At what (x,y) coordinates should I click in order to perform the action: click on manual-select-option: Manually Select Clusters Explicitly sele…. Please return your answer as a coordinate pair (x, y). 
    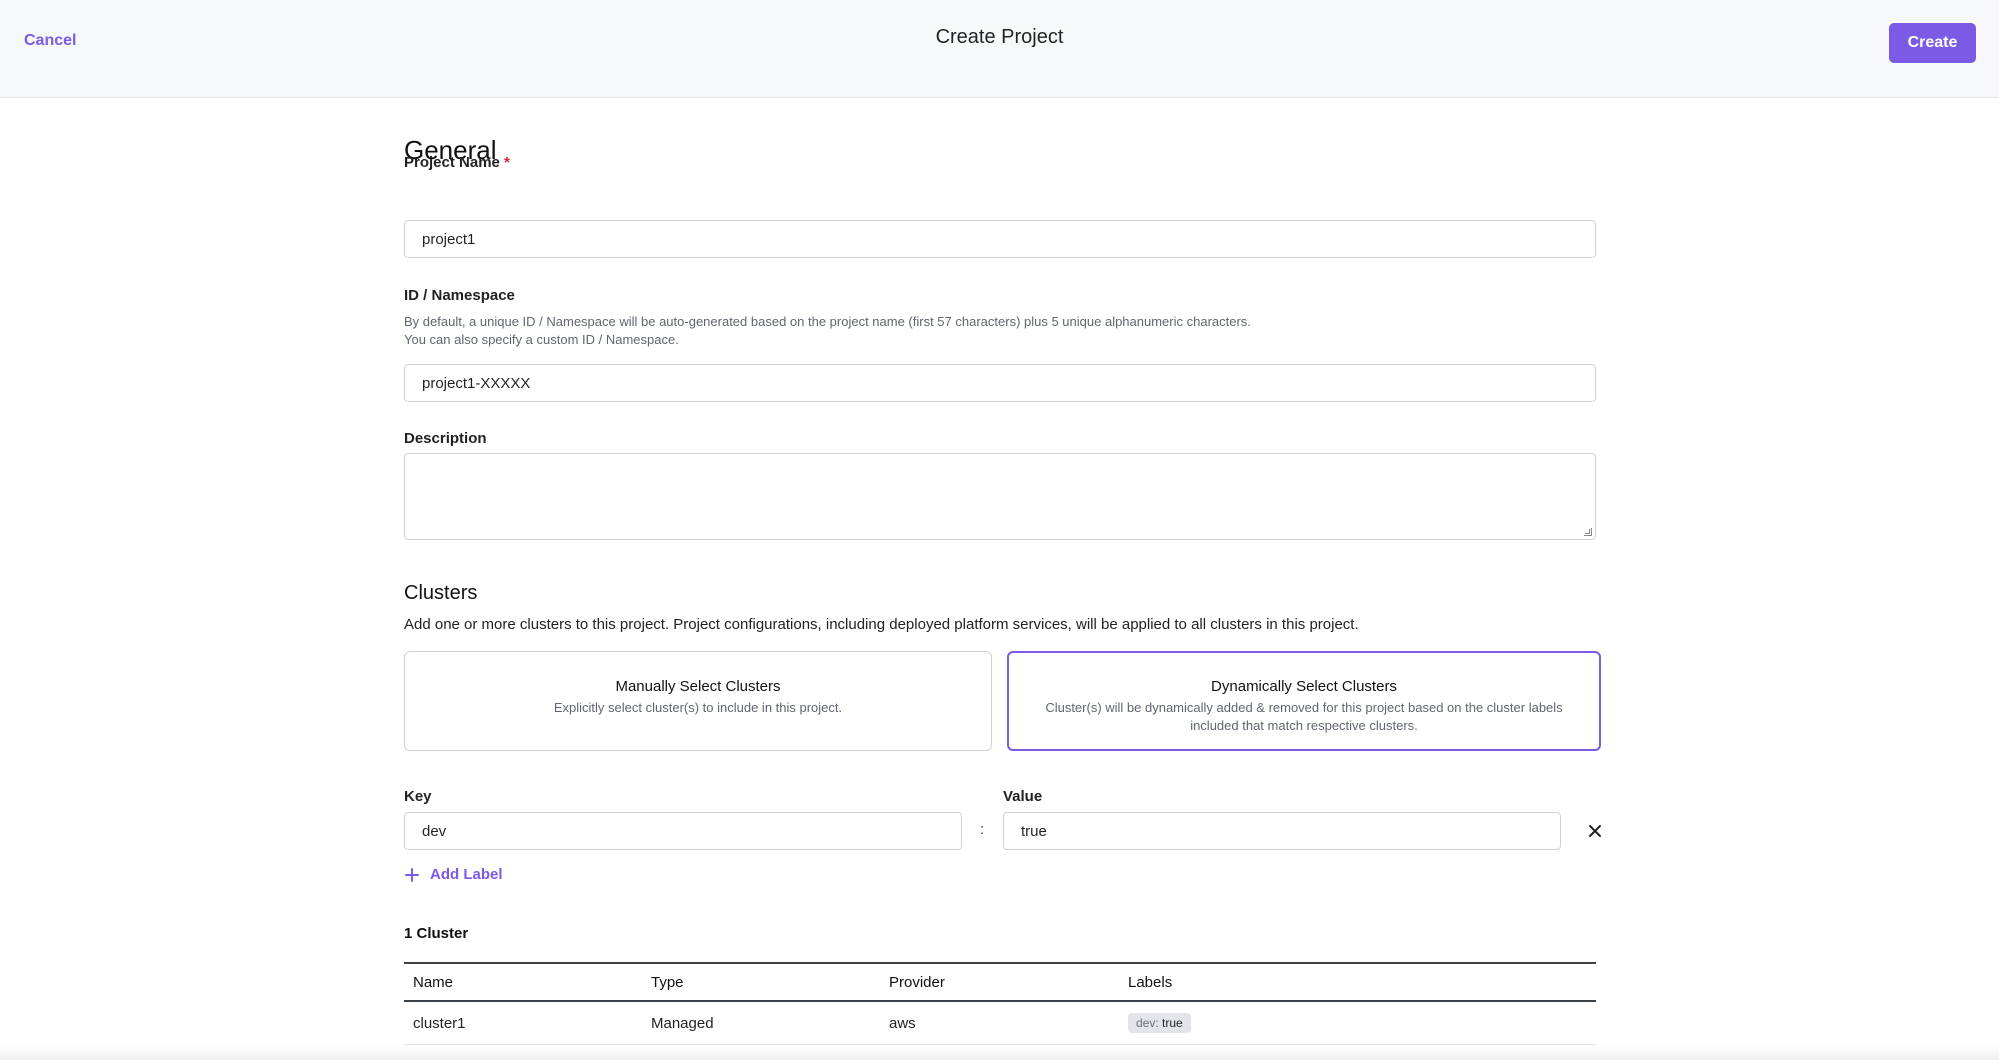
    Looking at the image, I should click on (698, 701).